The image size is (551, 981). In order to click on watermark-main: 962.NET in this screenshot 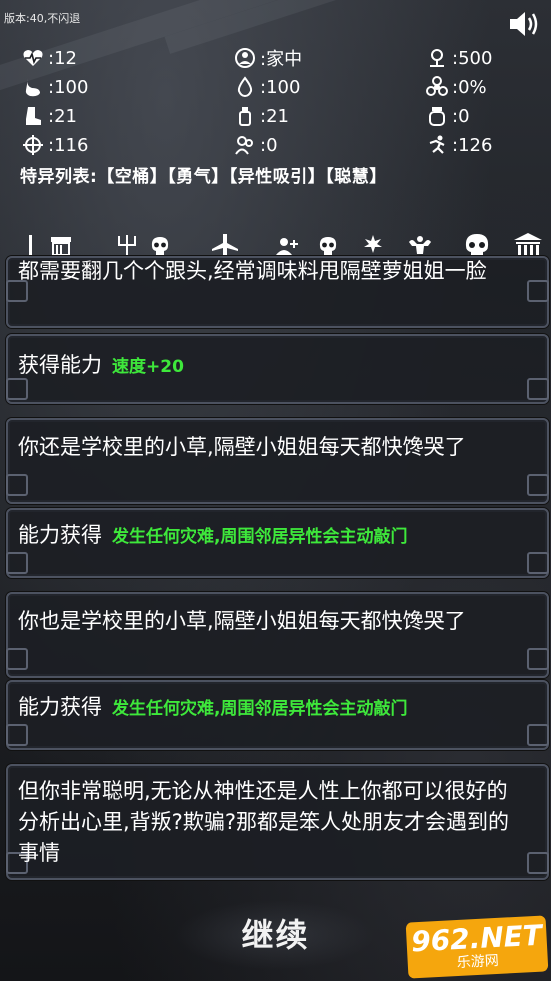, I will do `click(476, 938)`.